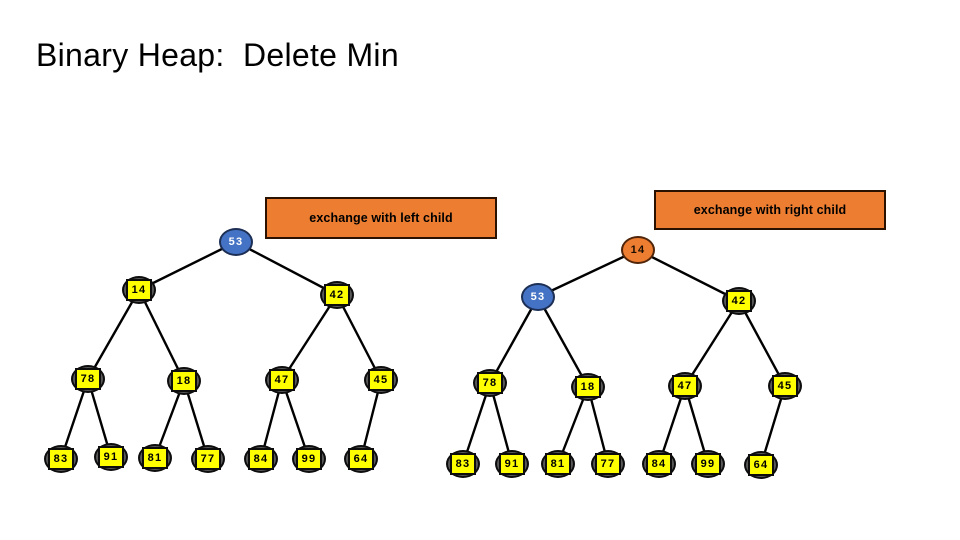 The width and height of the screenshot is (960, 540). I want to click on page-title: Binary Heap: Delete Min, so click(217, 55).